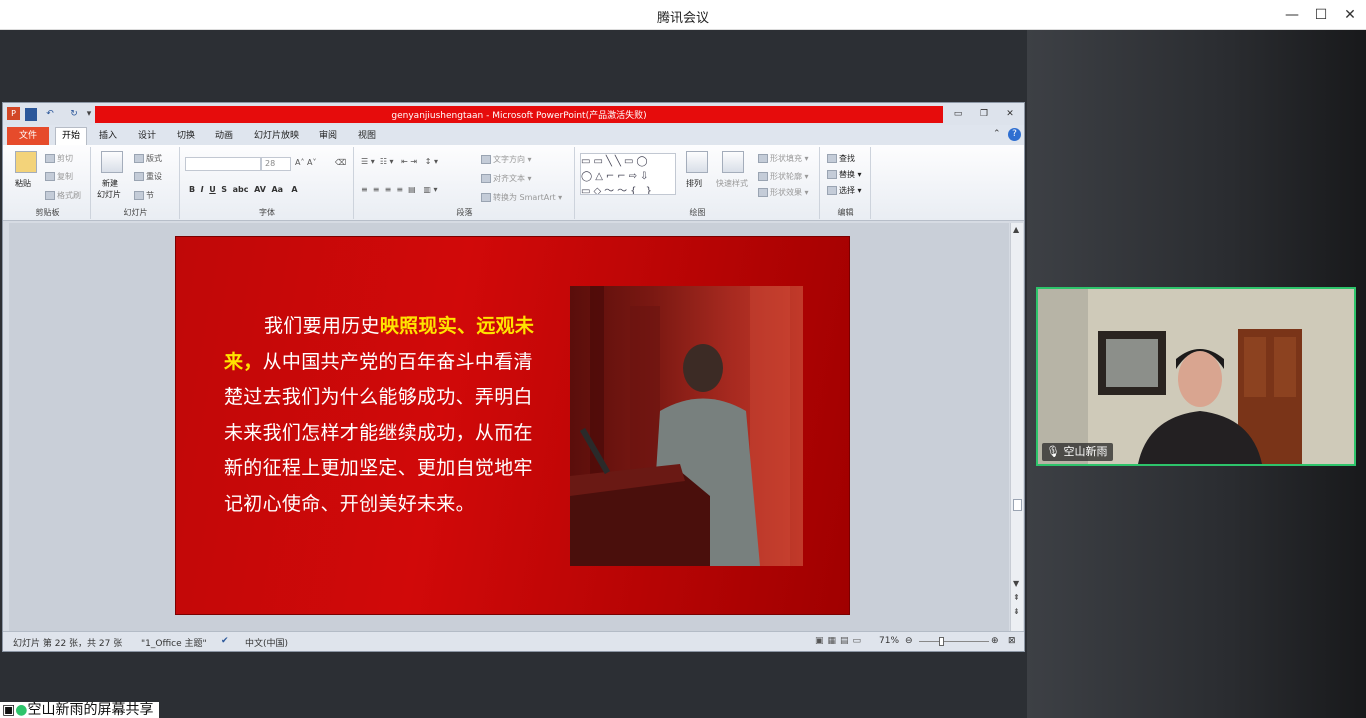 This screenshot has width=1366, height=718. Describe the element at coordinates (276, 164) in the screenshot. I see `font-size-select: 28` at that location.